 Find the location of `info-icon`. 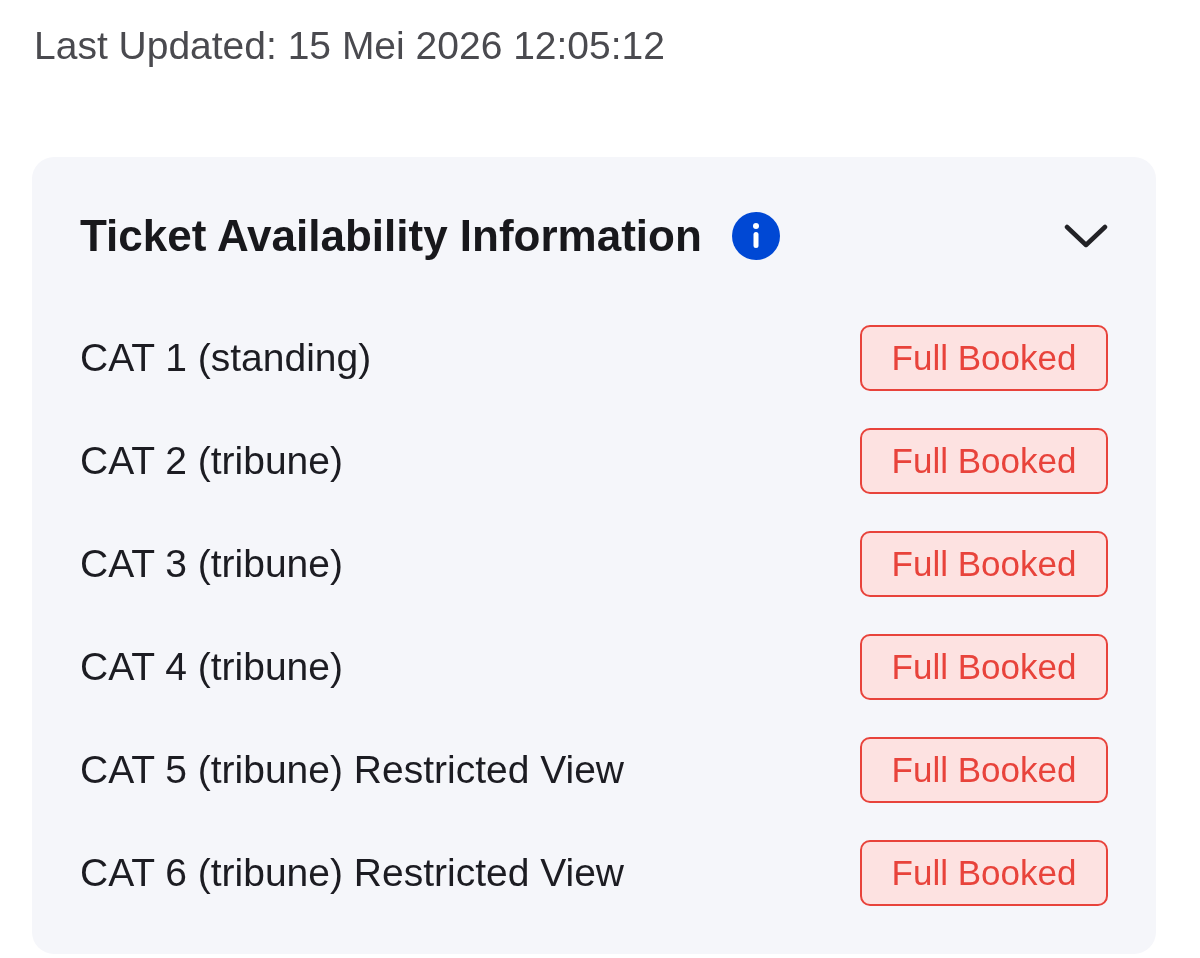

info-icon is located at coordinates (755, 236).